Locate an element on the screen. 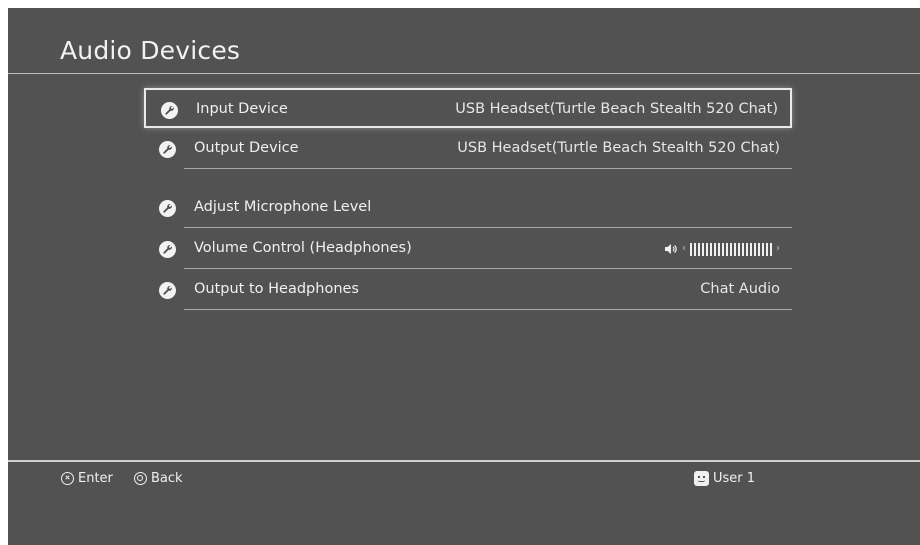 This screenshot has width=920, height=545. volume-decrease-arrow-icon: ‹ is located at coordinates (684, 249).